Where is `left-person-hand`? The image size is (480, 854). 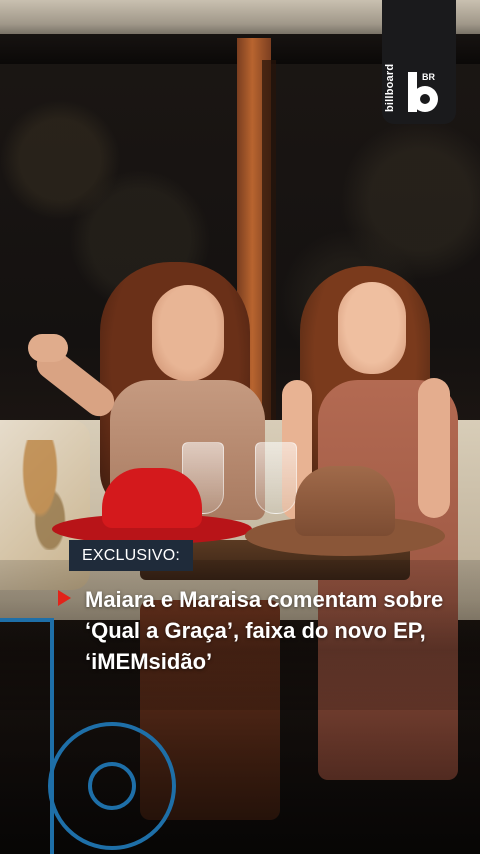
left-person-hand is located at coordinates (48, 348).